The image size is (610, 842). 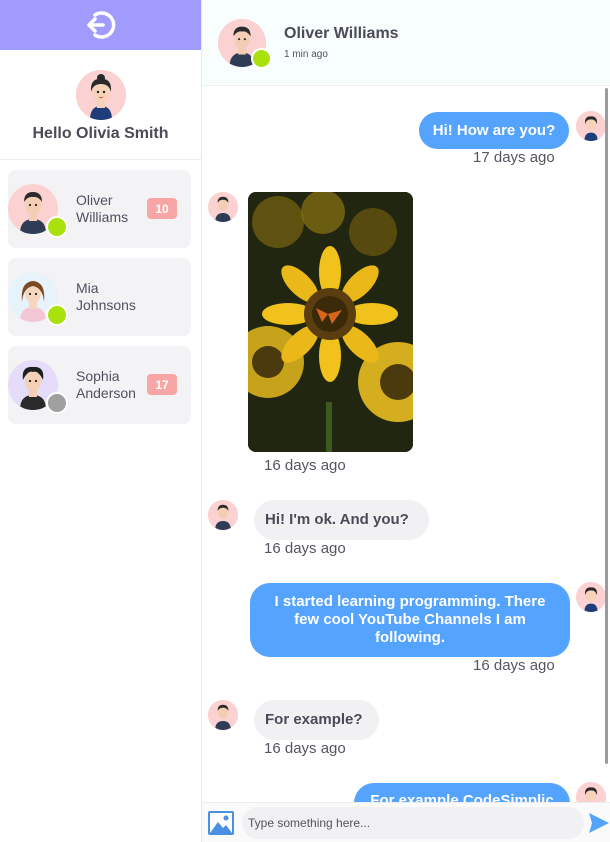 I want to click on chat-contact-info: Oliver Williams 1 min ago, so click(x=341, y=42).